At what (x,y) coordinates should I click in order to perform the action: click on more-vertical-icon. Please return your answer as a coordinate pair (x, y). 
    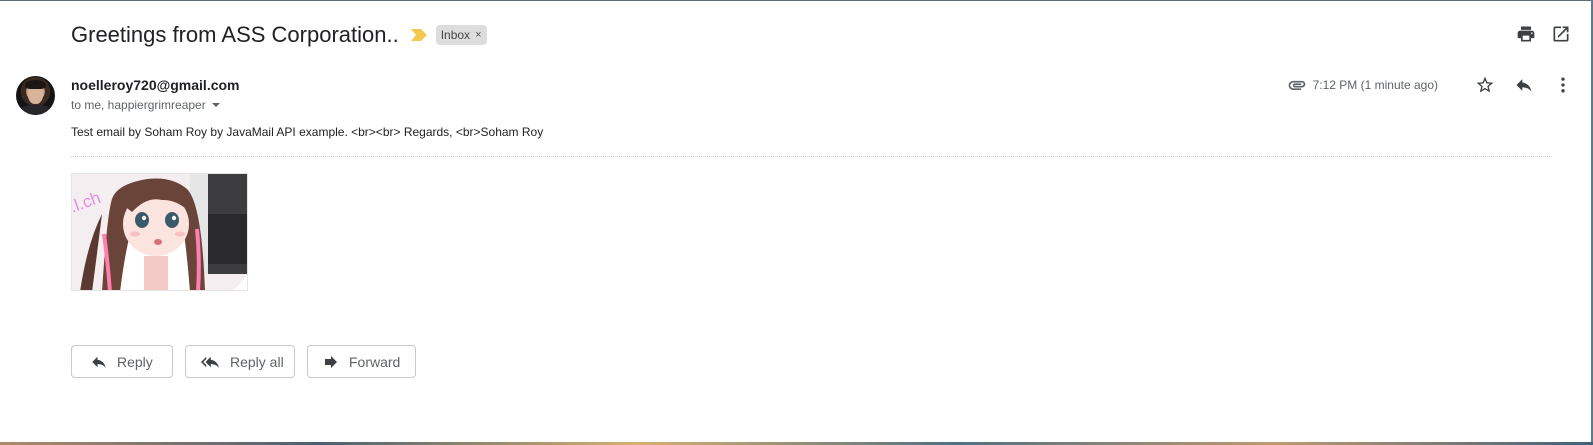
    Looking at the image, I should click on (1563, 85).